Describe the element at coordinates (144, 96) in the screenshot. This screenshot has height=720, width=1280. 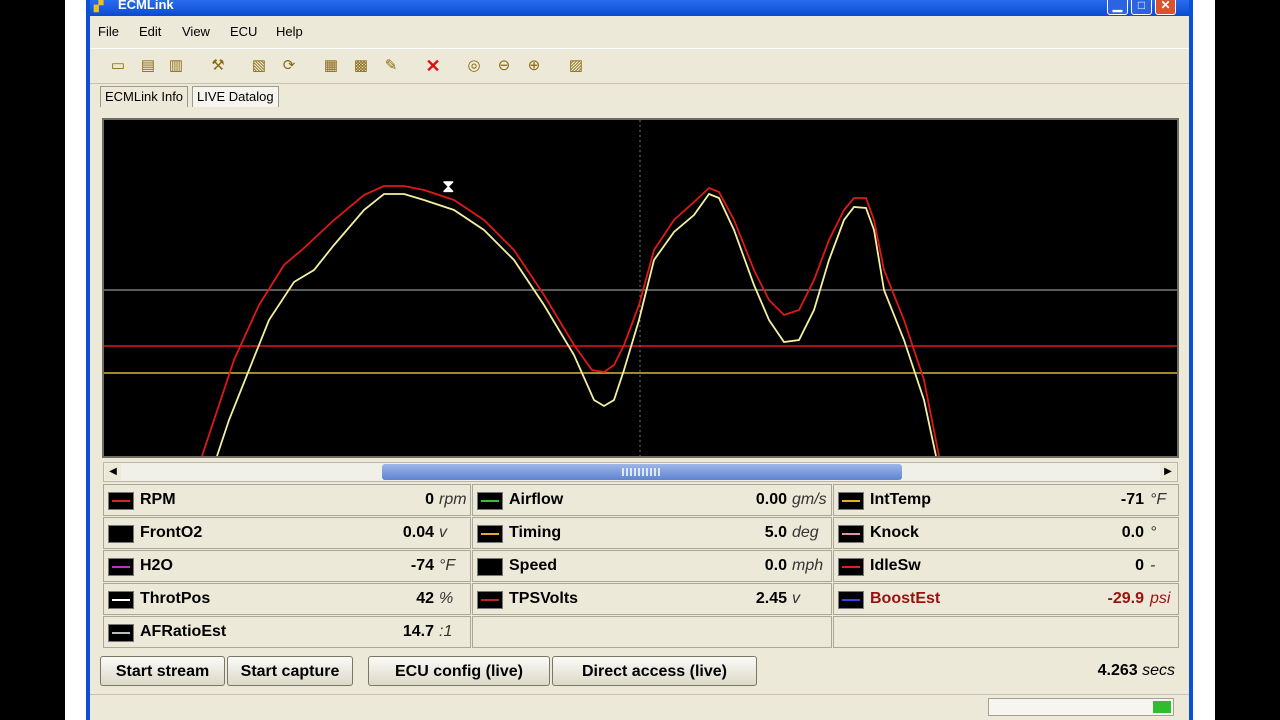
I see `tab-ecmlink-info: ECMLink Info` at that location.